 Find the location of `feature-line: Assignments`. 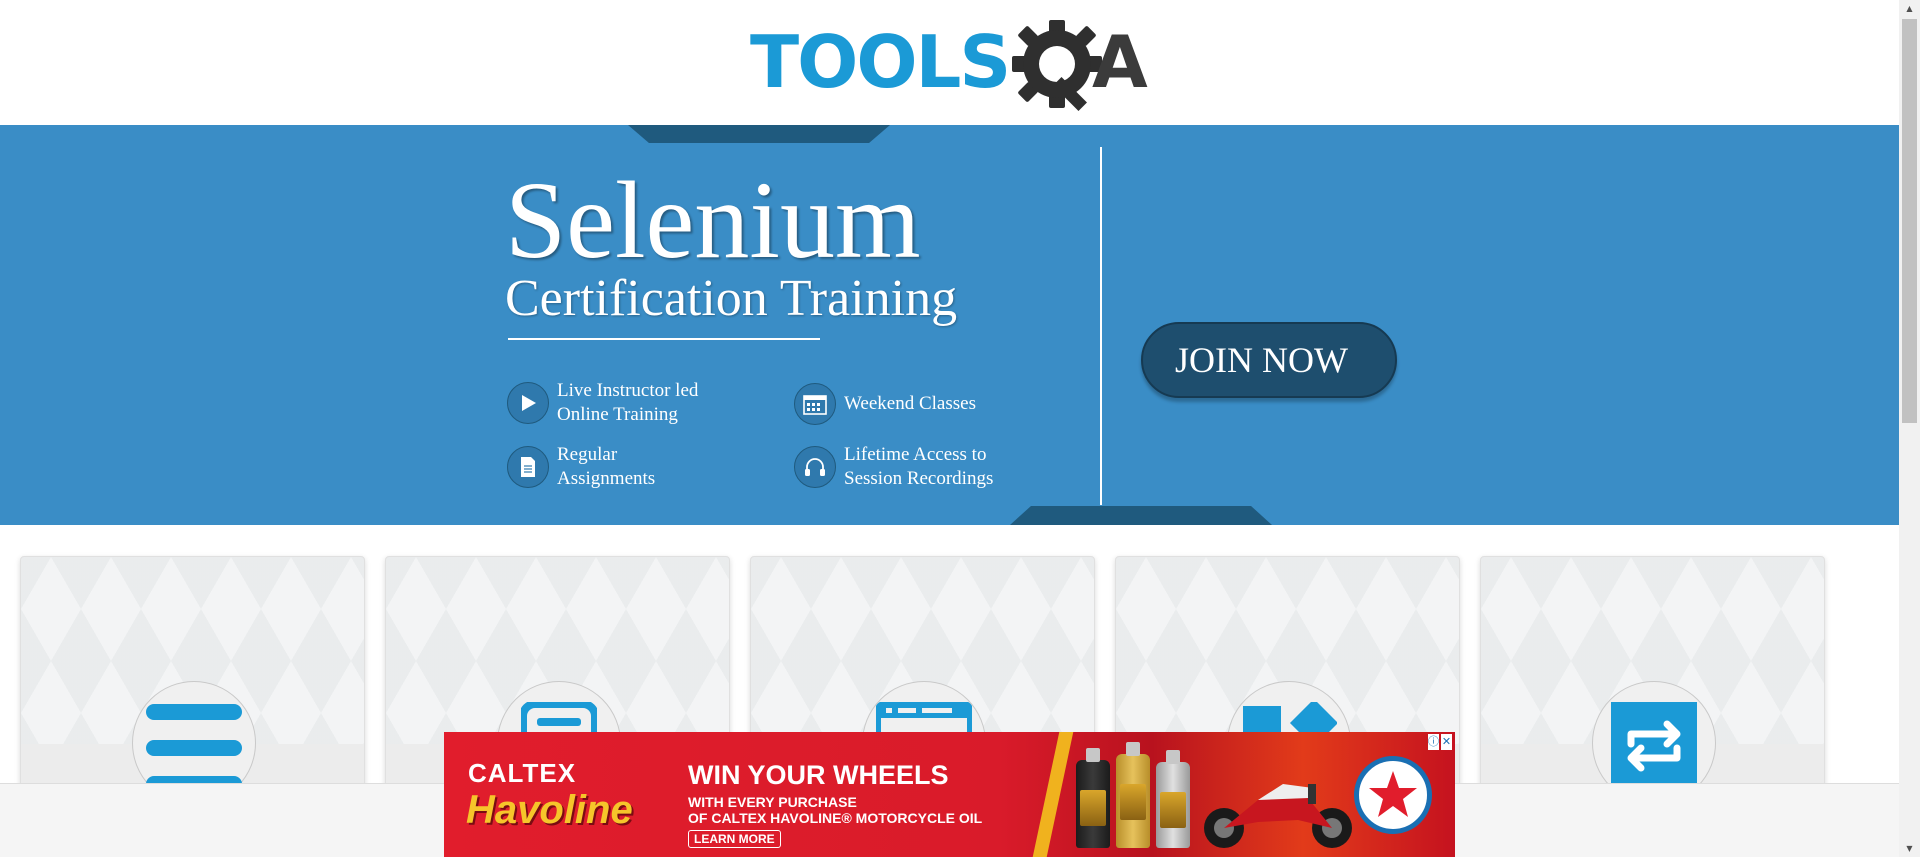

feature-line: Assignments is located at coordinates (606, 478).